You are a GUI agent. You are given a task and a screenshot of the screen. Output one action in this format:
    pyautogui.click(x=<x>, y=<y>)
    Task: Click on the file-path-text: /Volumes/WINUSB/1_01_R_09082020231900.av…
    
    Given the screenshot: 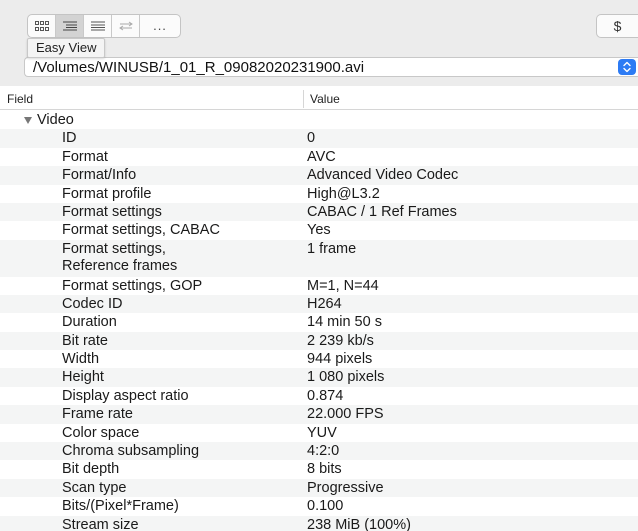 What is the action you would take?
    pyautogui.click(x=199, y=67)
    